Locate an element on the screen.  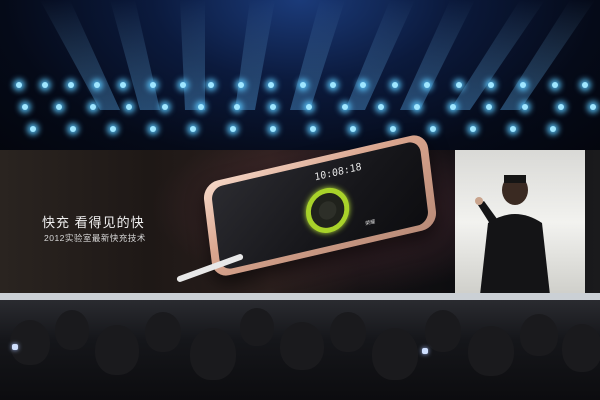
phone-brand-label: 荣耀 is located at coordinates (370, 223).